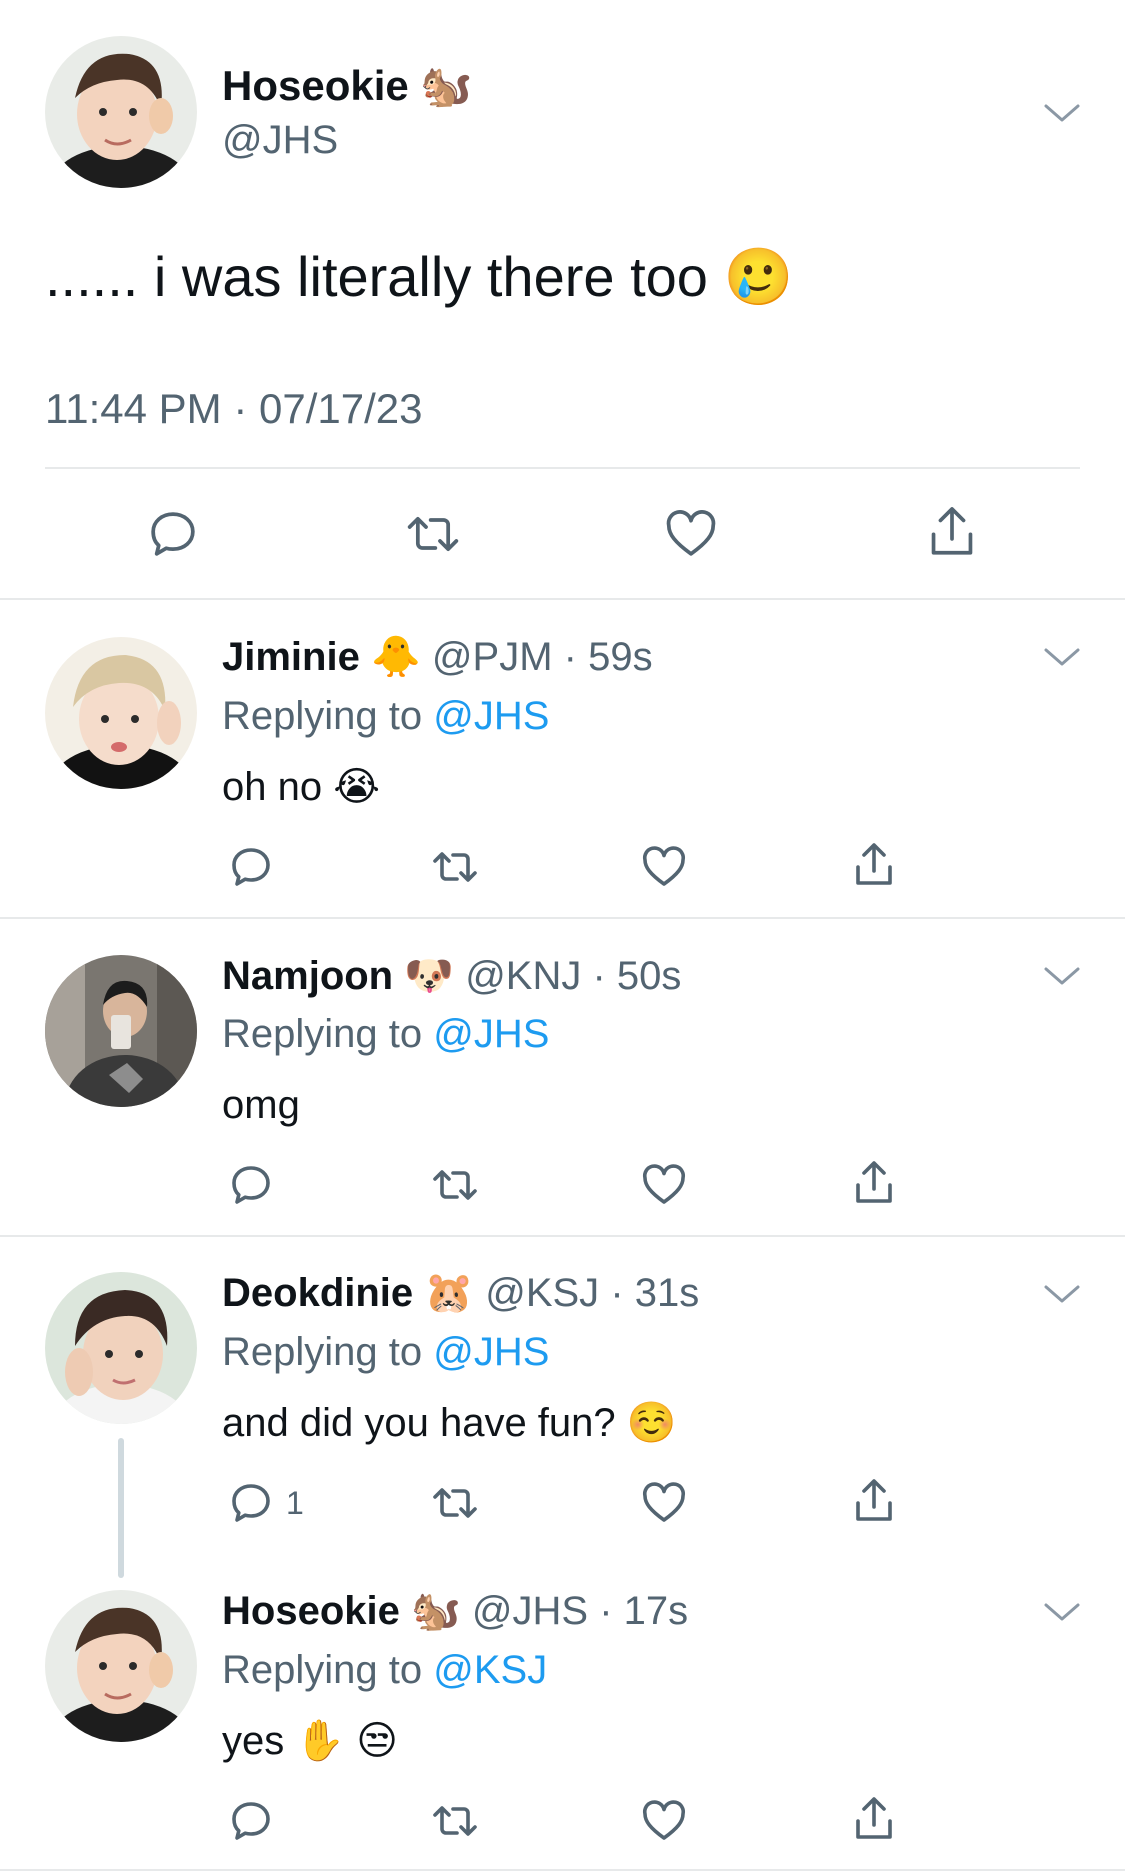 Image resolution: width=1125 pixels, height=1873 pixels. I want to click on reply-count: 1, so click(295, 1503).